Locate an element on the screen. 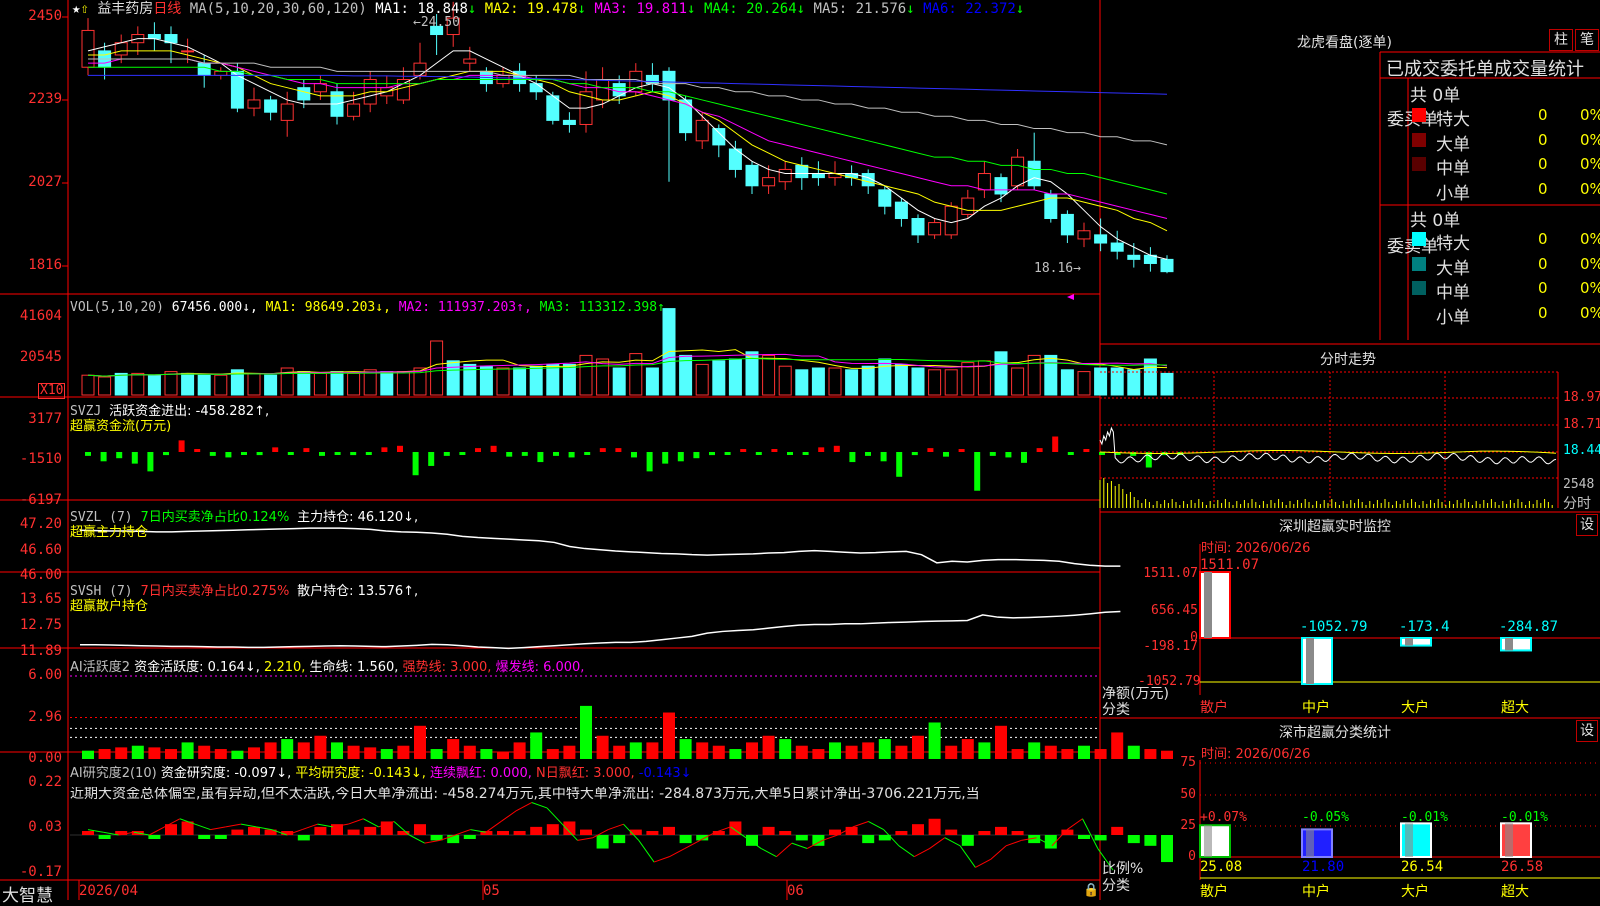 The width and height of the screenshot is (1600, 906). category-category-label: 超大 is located at coordinates (1515, 892).